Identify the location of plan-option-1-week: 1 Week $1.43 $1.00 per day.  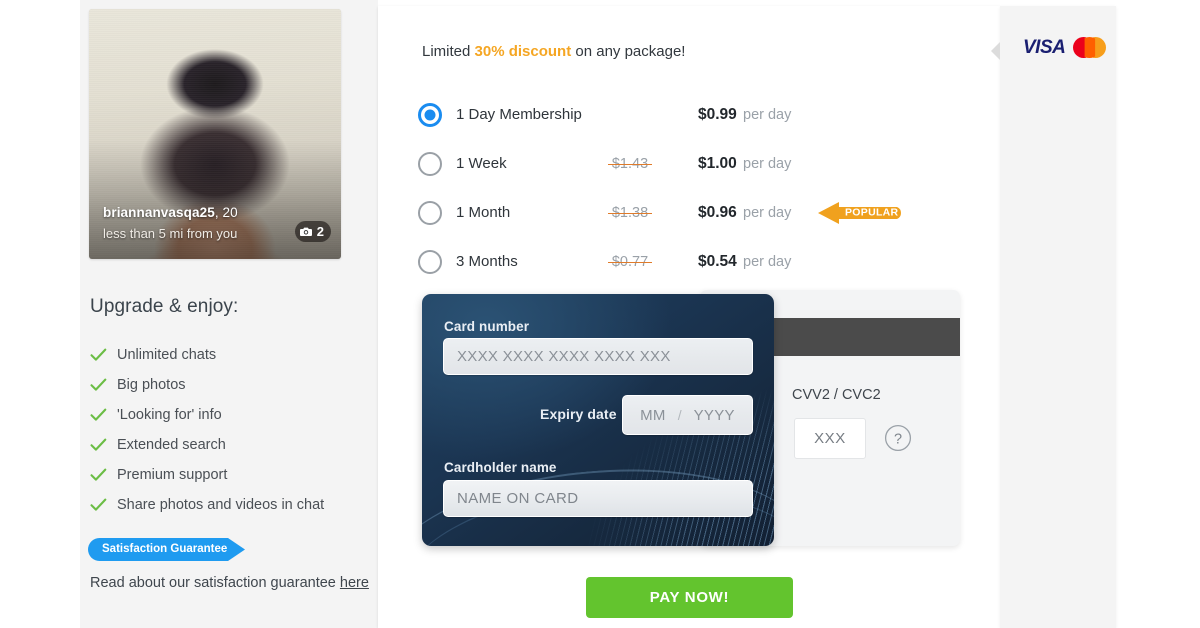
(694, 163).